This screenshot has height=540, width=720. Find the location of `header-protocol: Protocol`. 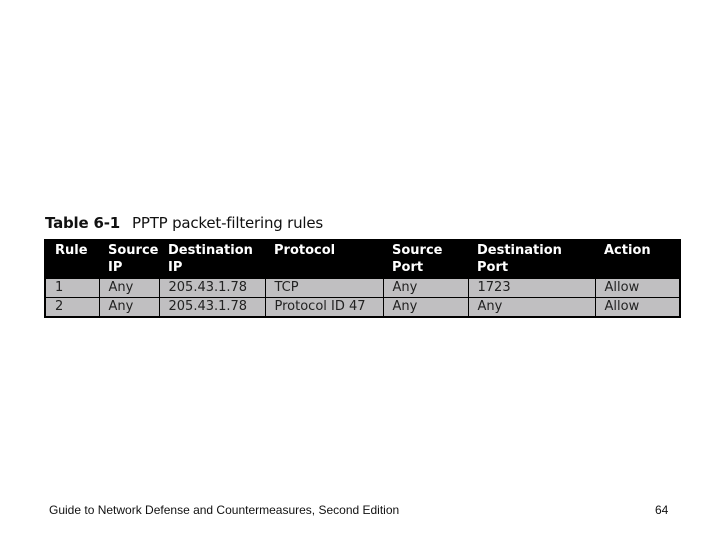

header-protocol: Protocol is located at coordinates (324, 259).